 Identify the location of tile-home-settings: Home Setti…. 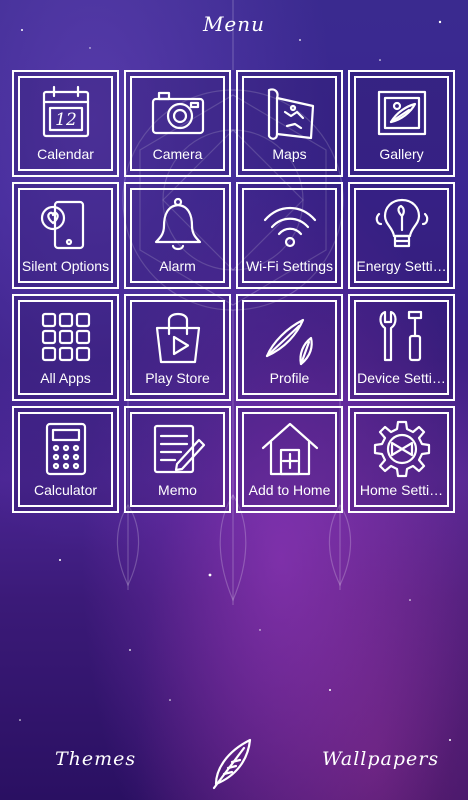
(401, 459).